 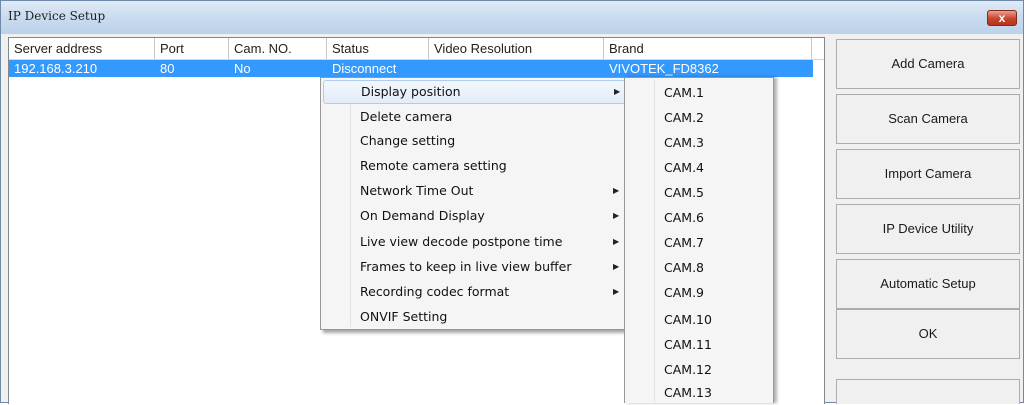 What do you see at coordinates (699, 143) in the screenshot?
I see `submenu-item-cam-3: CAM.3` at bounding box center [699, 143].